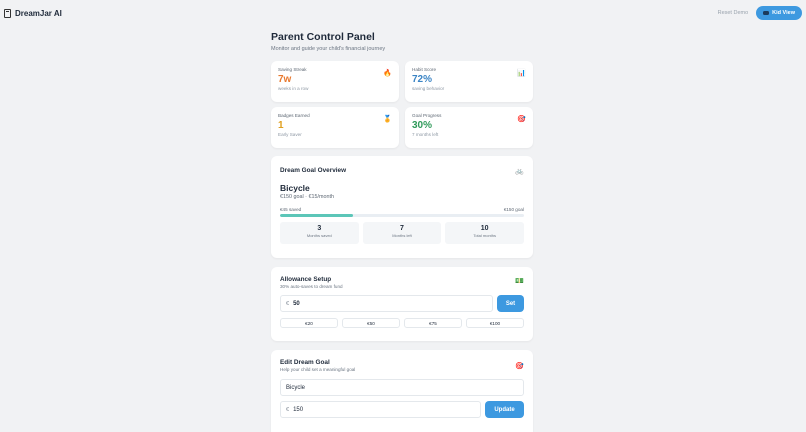 The width and height of the screenshot is (806, 432). Describe the element at coordinates (305, 362) in the screenshot. I see `section-title: Edit Dream Goal` at that location.